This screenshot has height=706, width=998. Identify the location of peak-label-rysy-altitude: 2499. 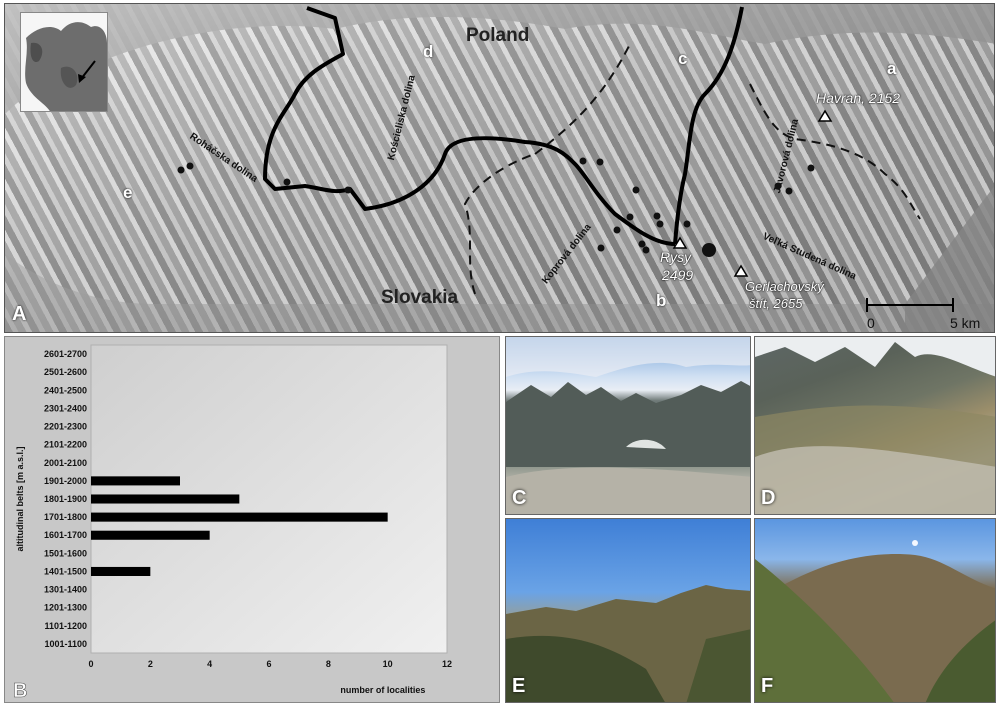
(678, 275).